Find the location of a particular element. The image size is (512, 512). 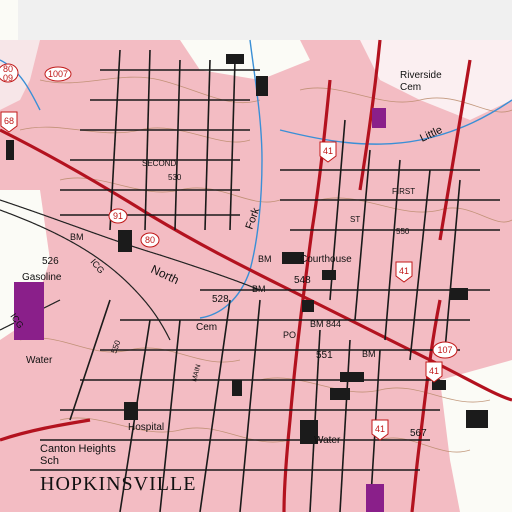

map-top-gray-band is located at coordinates (265, 20).